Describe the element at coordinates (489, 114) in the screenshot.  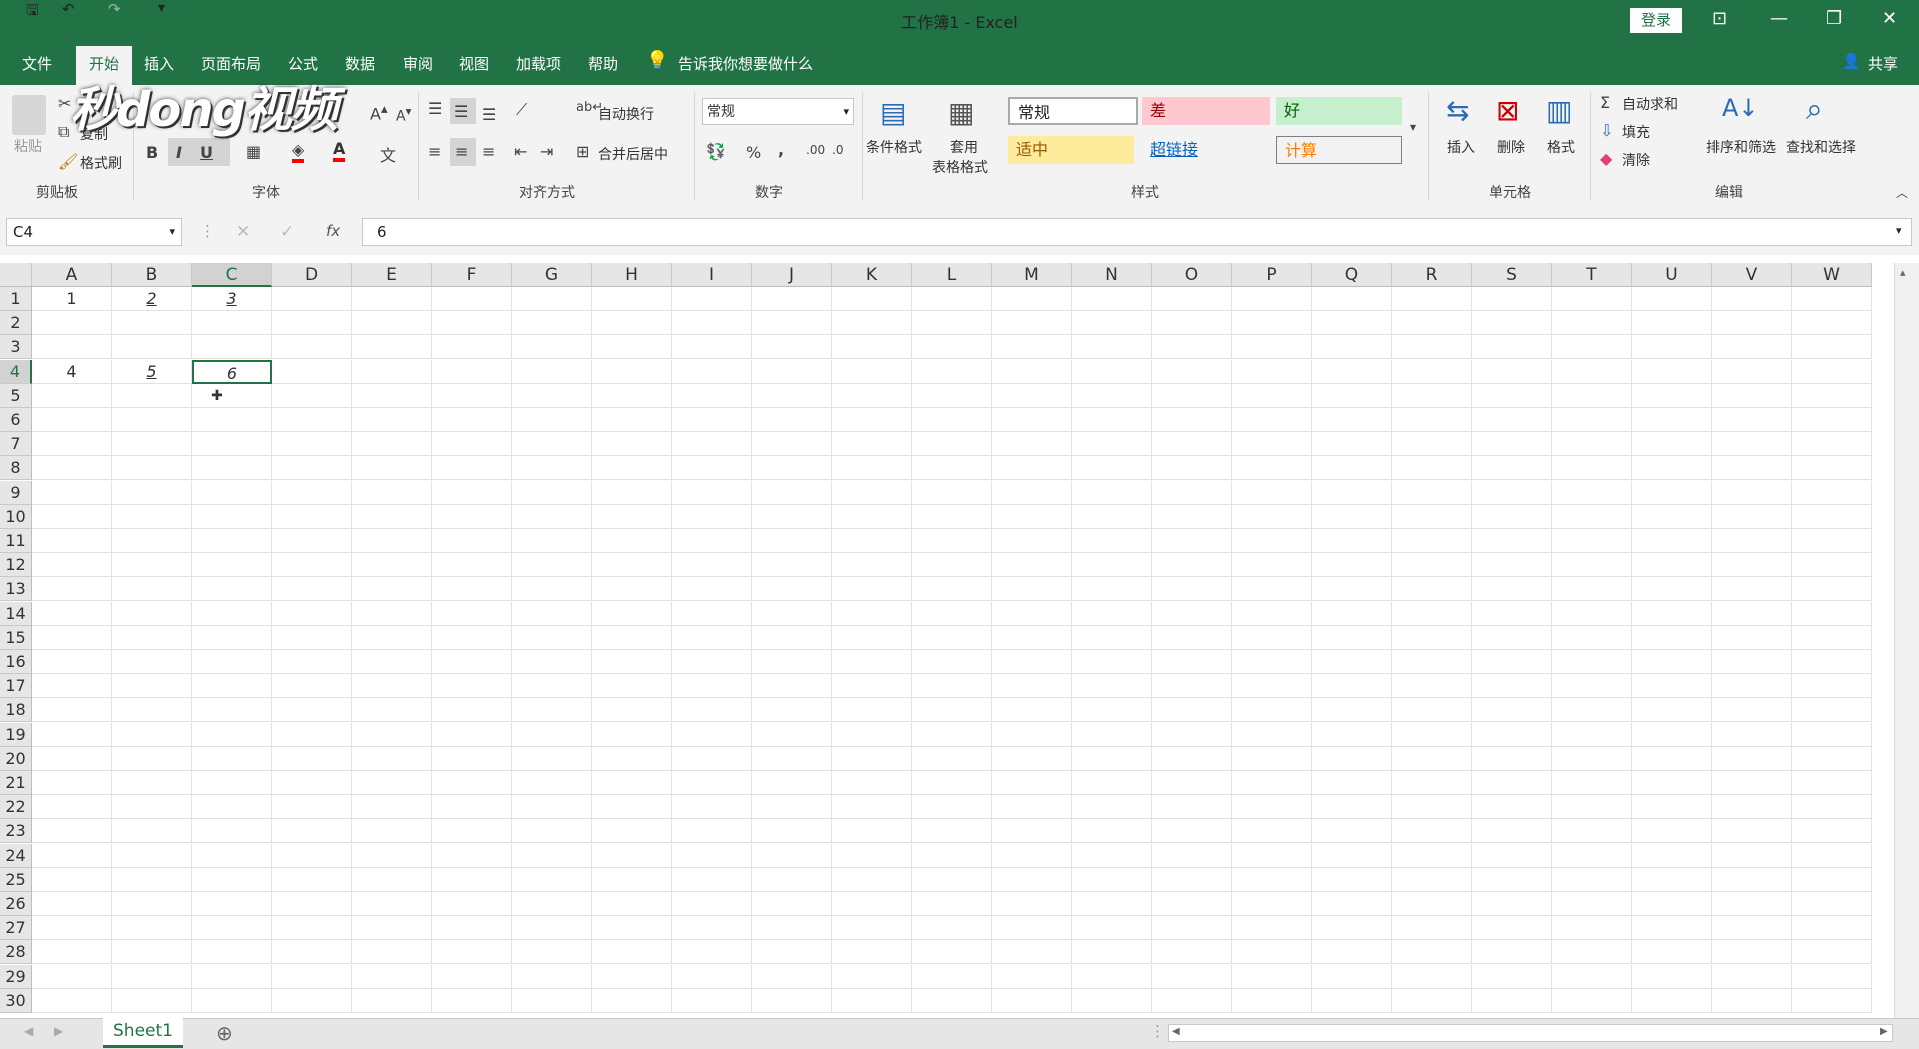
I see `align-bottom-icon: ☰` at that location.